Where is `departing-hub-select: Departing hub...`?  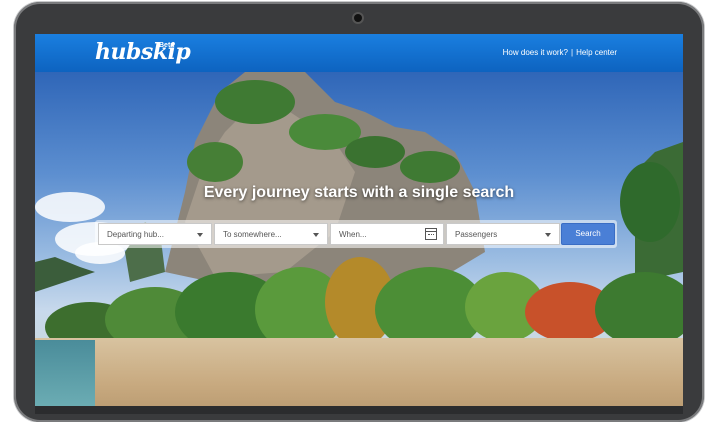
departing-hub-select: Departing hub... is located at coordinates (155, 234).